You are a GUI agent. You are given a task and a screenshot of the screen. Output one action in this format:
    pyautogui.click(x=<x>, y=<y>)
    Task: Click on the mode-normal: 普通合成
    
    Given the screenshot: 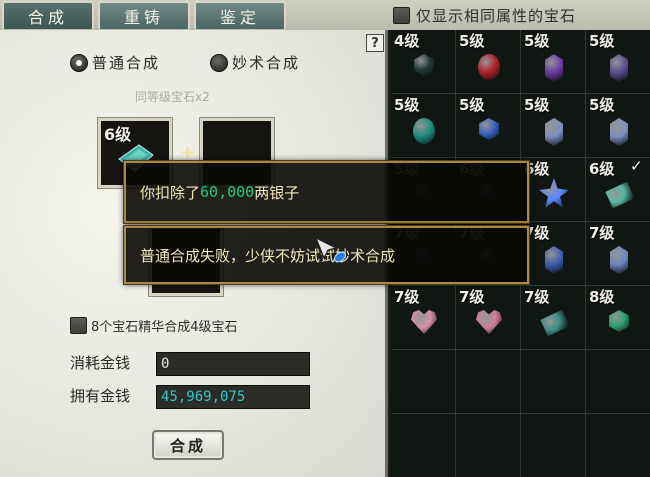 What is the action you would take?
    pyautogui.click(x=115, y=62)
    